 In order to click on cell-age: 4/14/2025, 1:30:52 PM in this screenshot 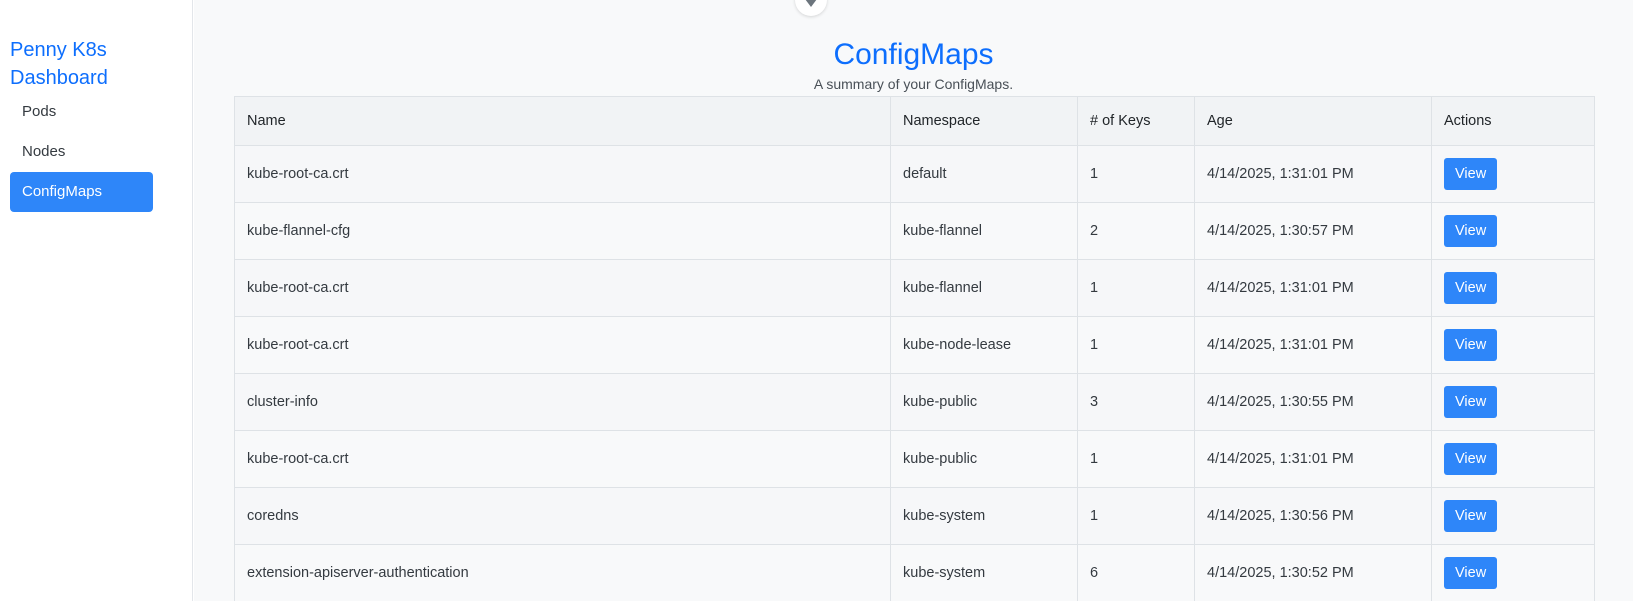, I will do `click(1313, 572)`.